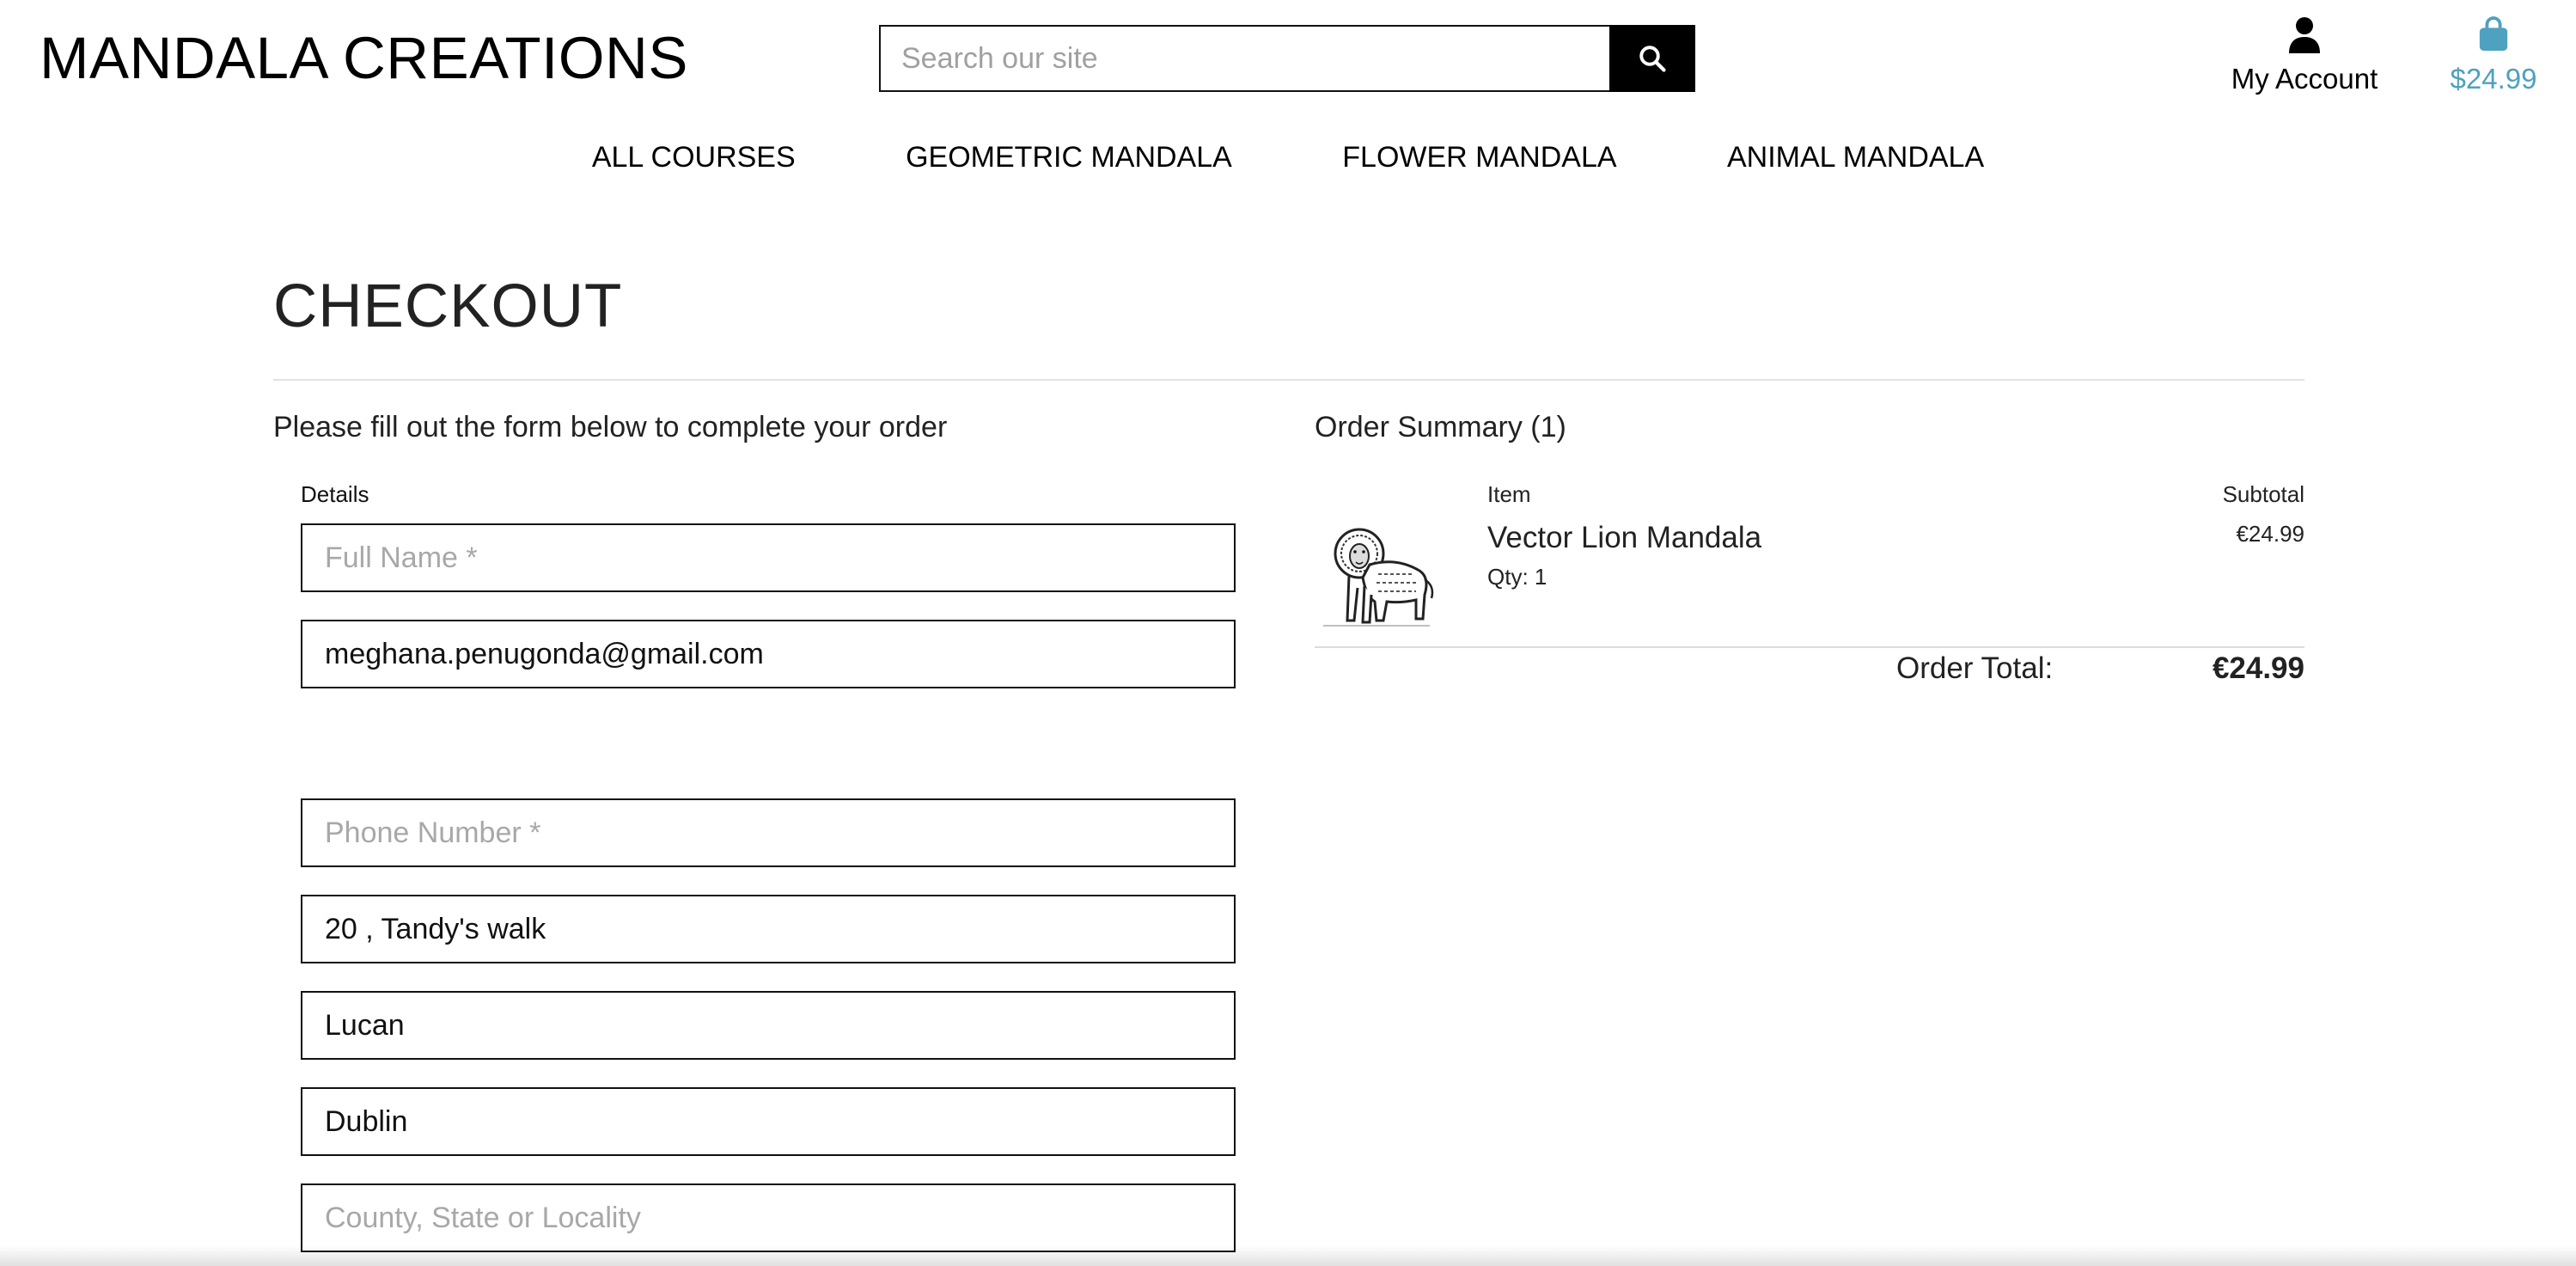  I want to click on phone-number-field, so click(768, 832).